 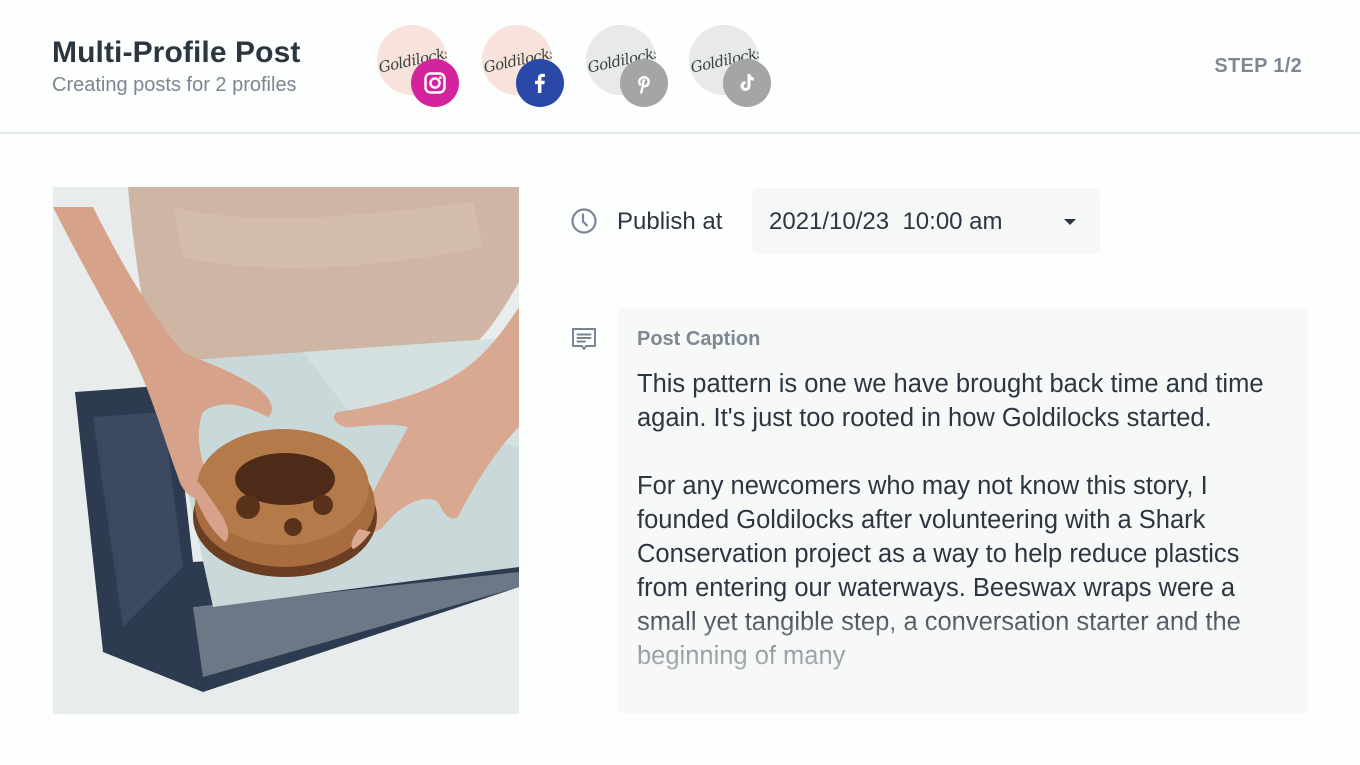 What do you see at coordinates (886, 221) in the screenshot?
I see `publish-datetime-value: 2021/10/23 10:00 am` at bounding box center [886, 221].